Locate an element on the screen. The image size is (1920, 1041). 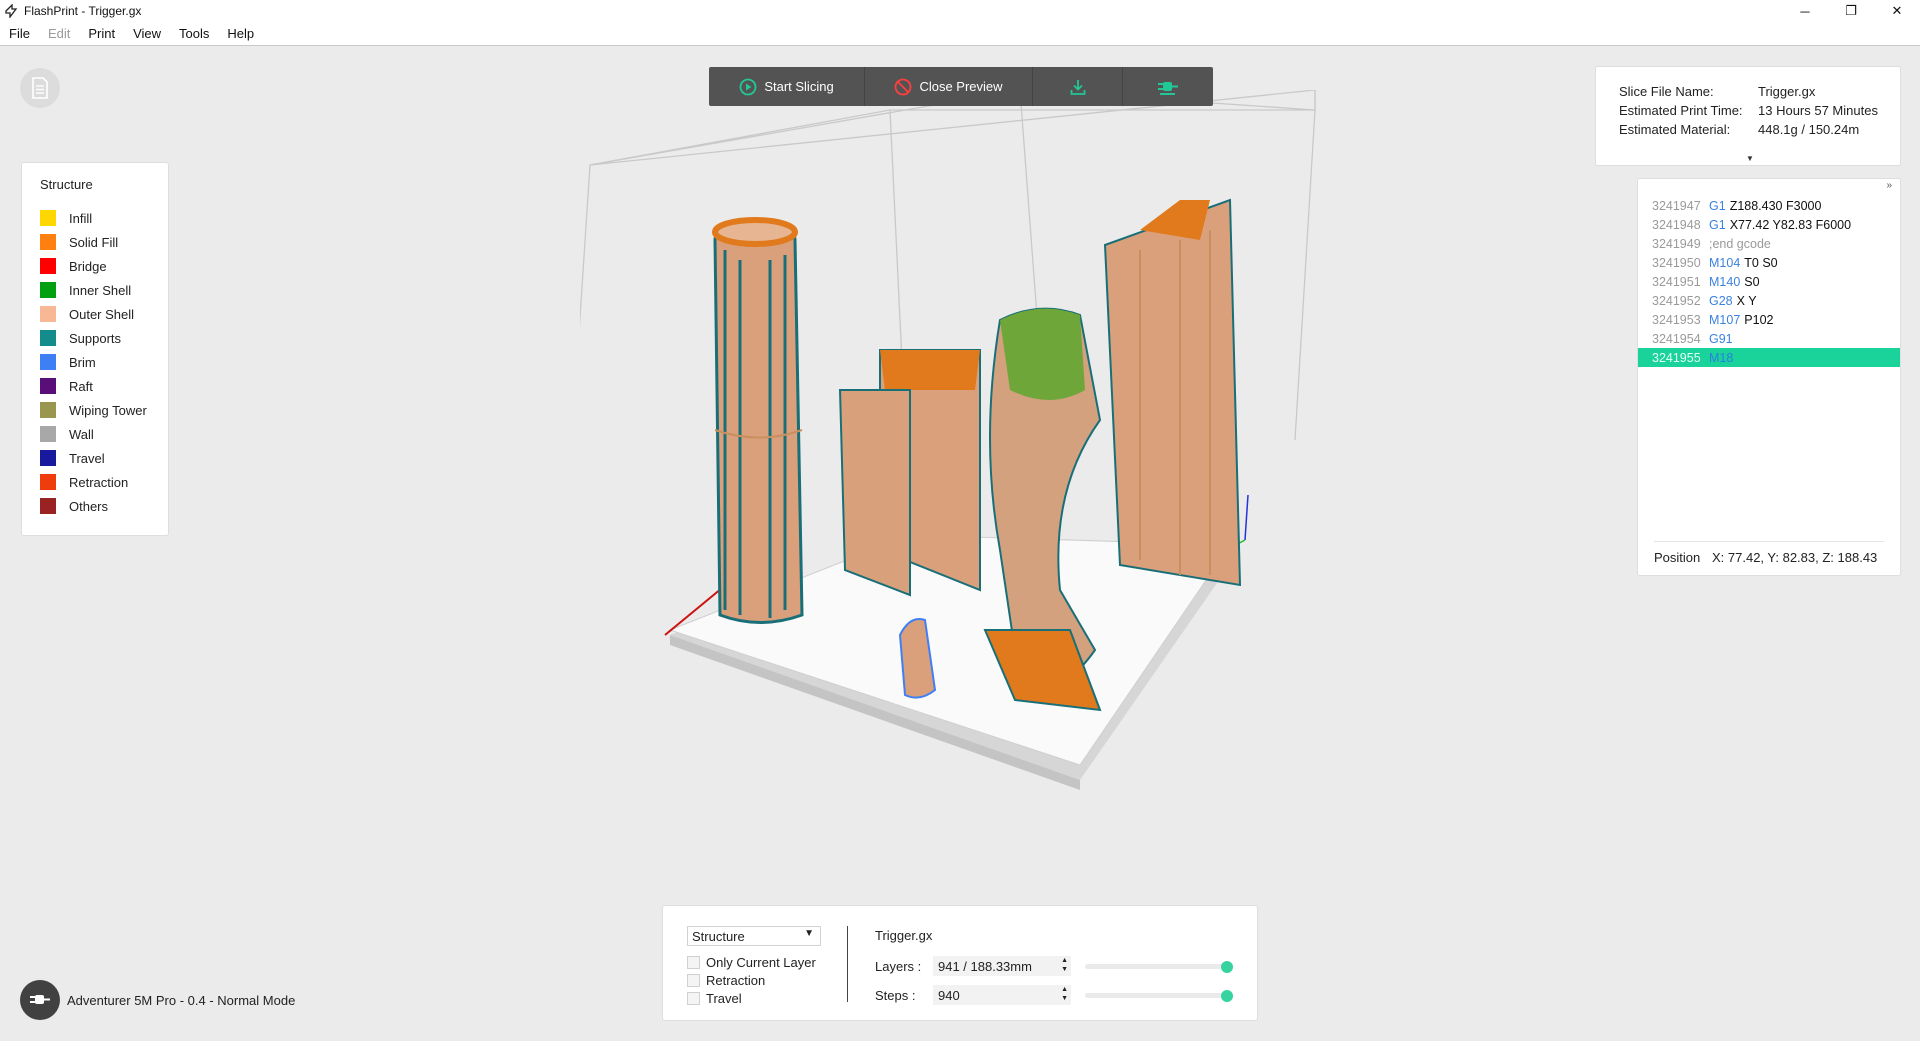
layers-slider is located at coordinates (1159, 967).